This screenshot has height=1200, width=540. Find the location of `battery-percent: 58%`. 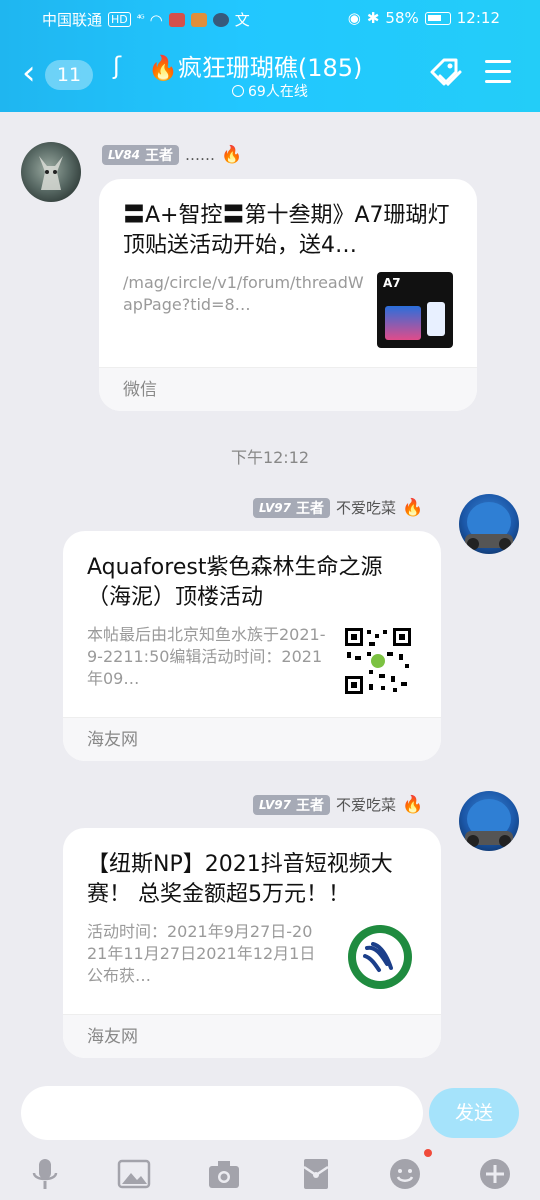

battery-percent: 58% is located at coordinates (402, 18).